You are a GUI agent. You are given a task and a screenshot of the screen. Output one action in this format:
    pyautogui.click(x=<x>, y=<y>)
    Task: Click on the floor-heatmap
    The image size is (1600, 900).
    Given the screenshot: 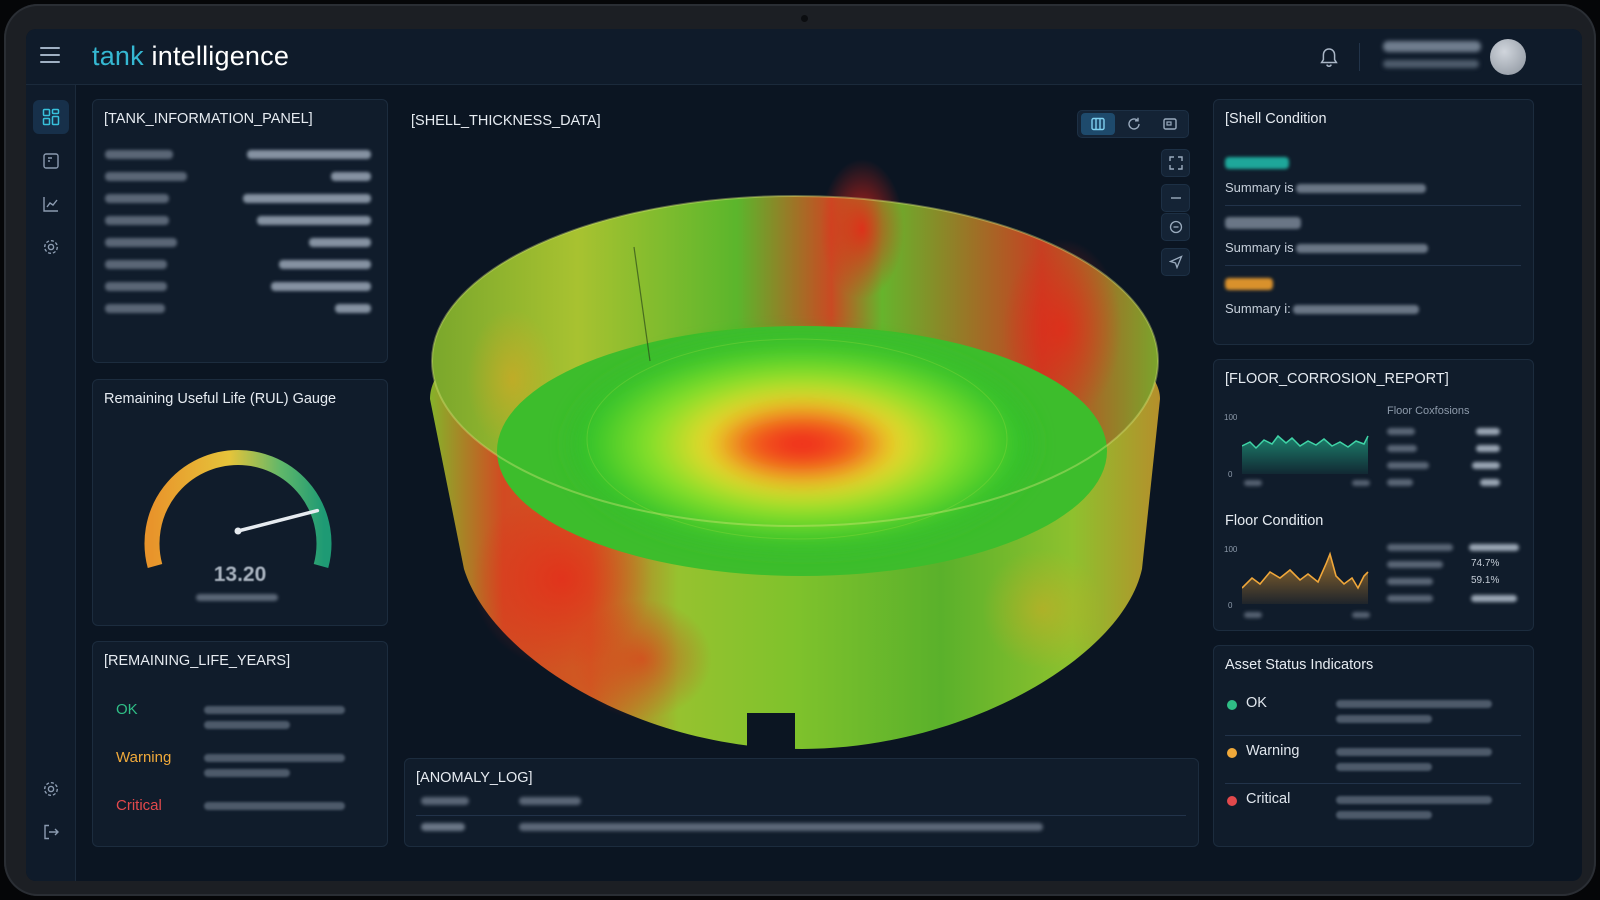 What is the action you would take?
    pyautogui.click(x=802, y=444)
    